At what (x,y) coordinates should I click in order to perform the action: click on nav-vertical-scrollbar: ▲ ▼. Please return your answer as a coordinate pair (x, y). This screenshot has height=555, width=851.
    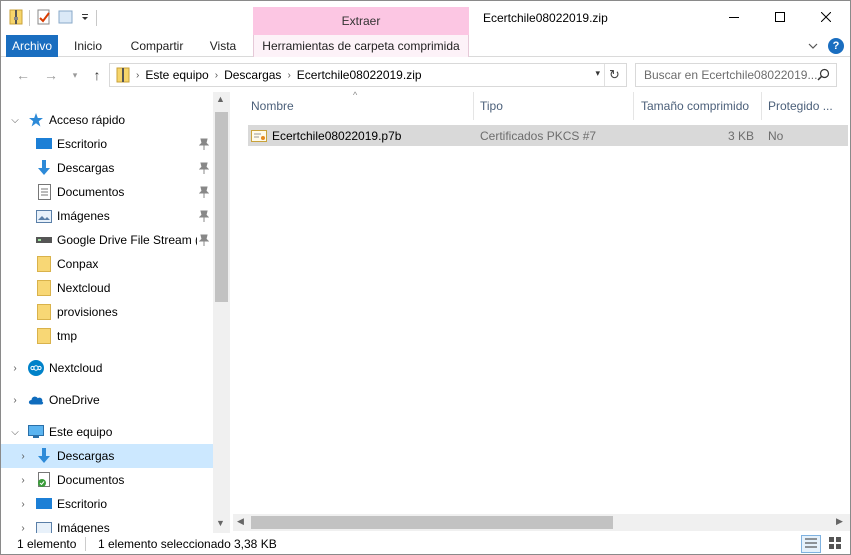
    Looking at the image, I should click on (221, 312).